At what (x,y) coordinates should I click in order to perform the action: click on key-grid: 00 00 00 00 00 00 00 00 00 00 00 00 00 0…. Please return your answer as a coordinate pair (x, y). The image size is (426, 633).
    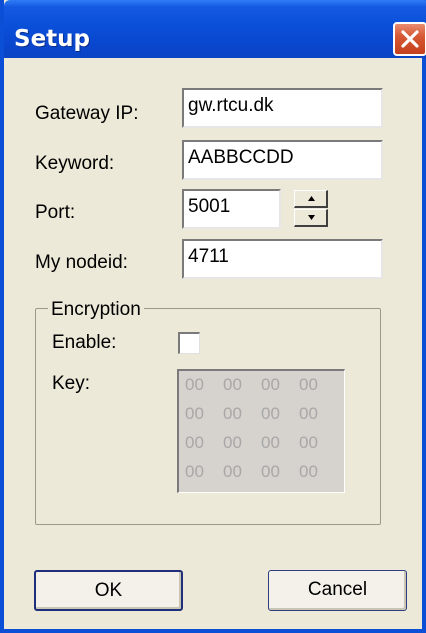
    Looking at the image, I should click on (261, 431).